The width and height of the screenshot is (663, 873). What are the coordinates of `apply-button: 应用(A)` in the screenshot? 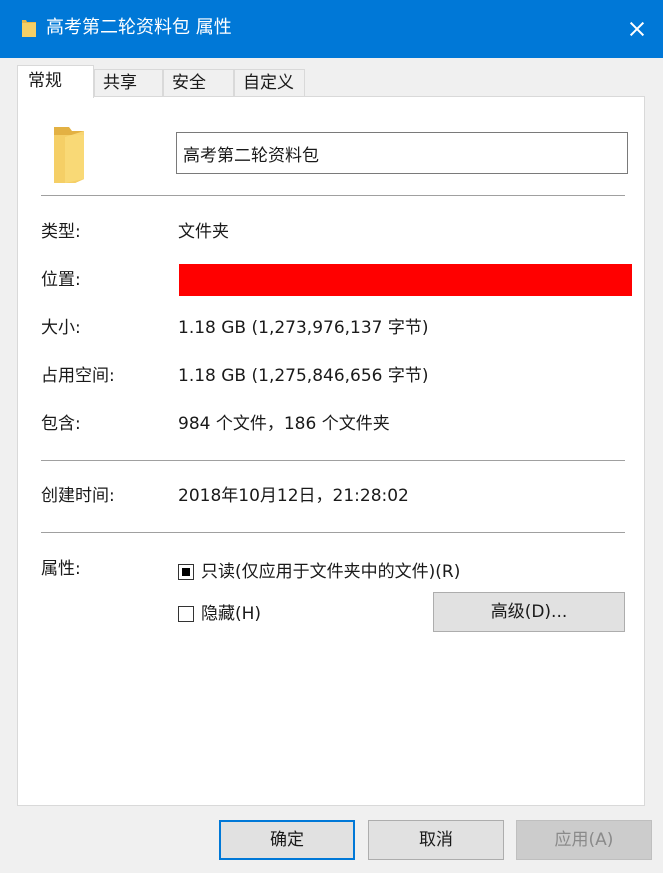 It's located at (584, 840).